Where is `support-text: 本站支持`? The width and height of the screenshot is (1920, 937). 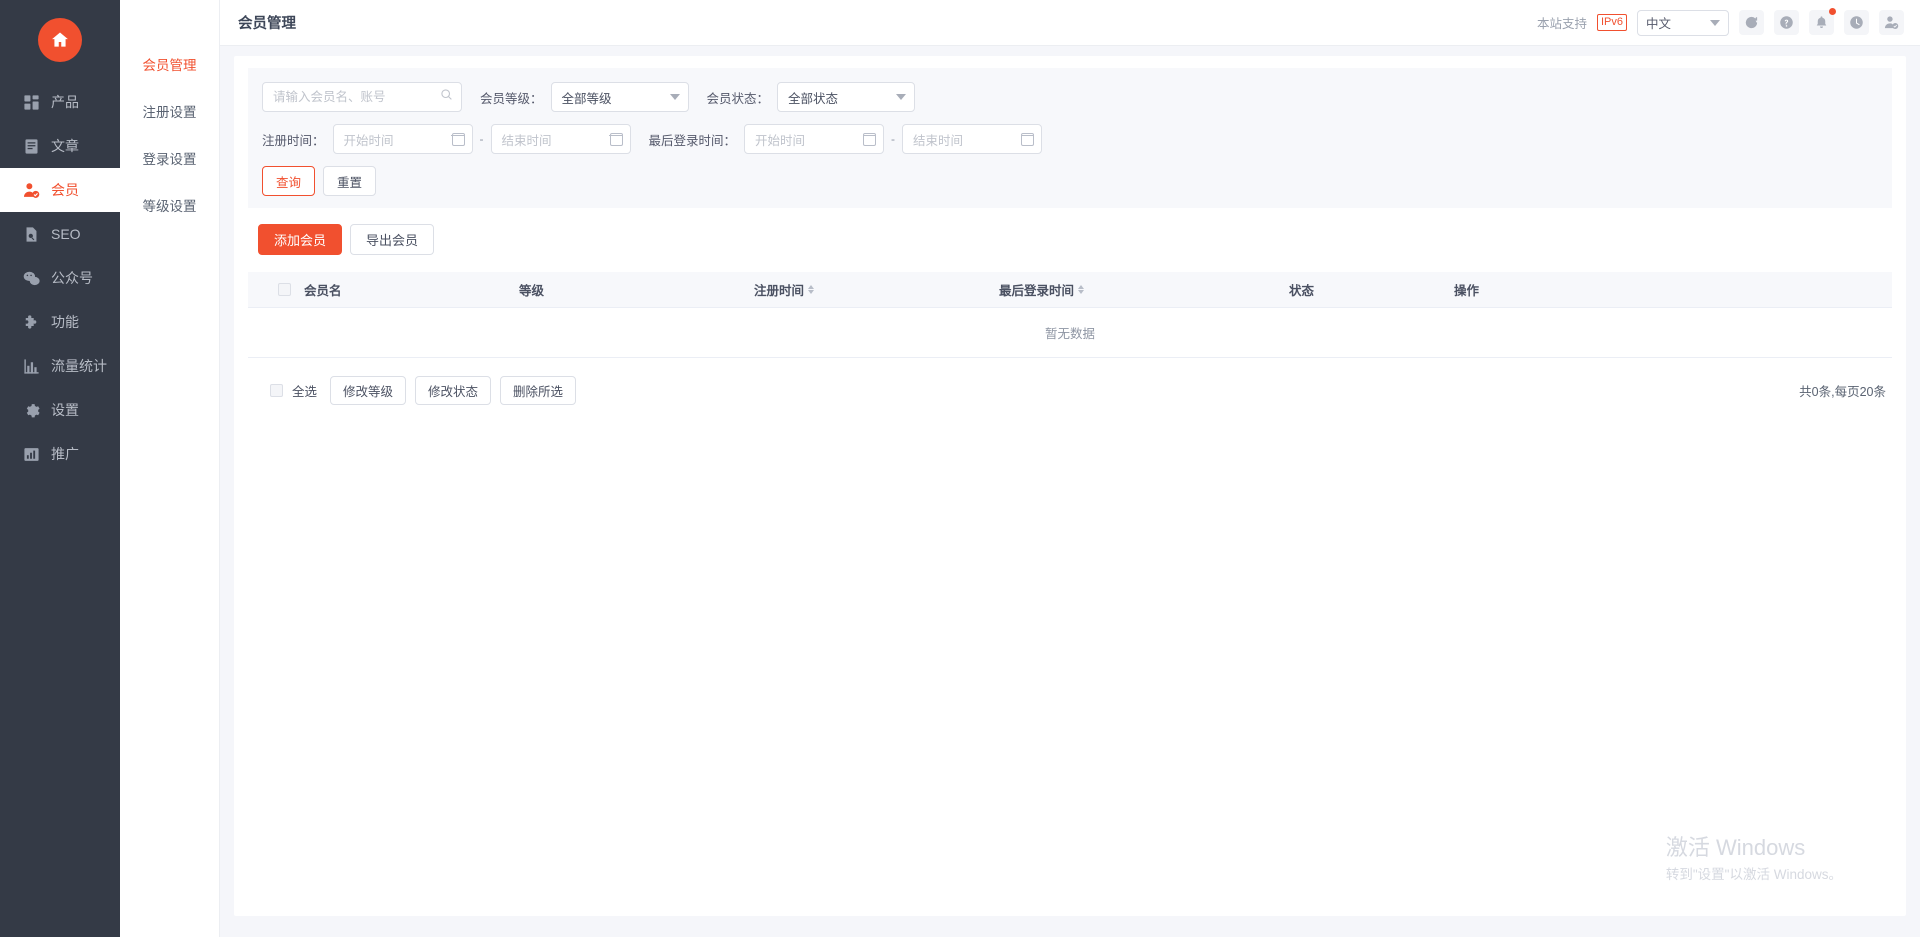
support-text: 本站支持 is located at coordinates (1561, 24).